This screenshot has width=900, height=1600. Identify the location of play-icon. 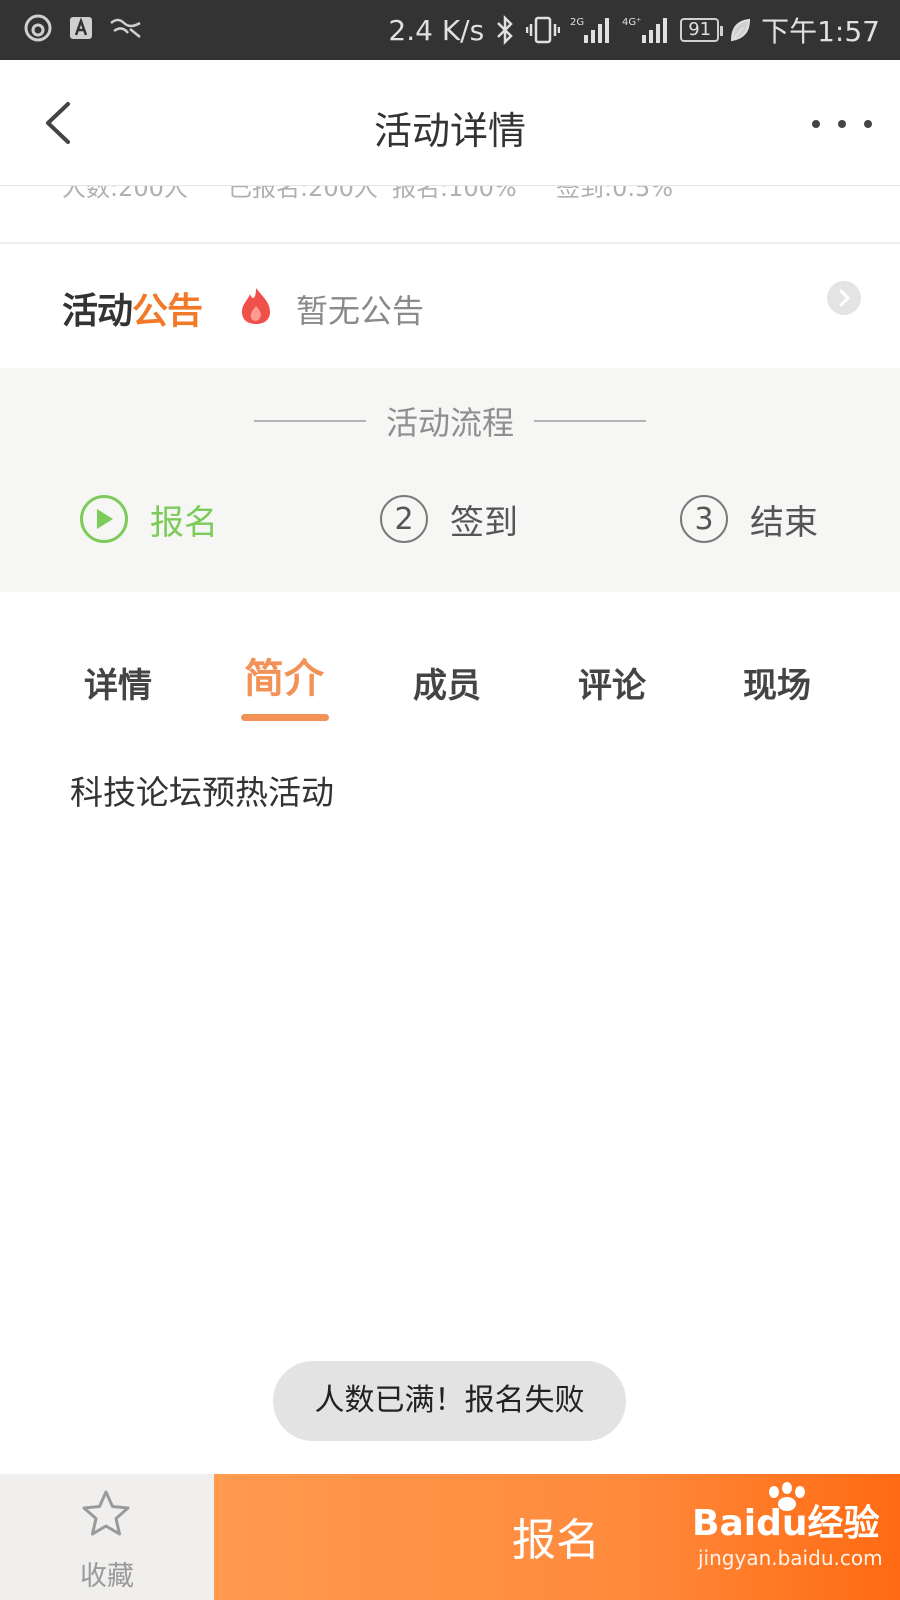
(104, 519).